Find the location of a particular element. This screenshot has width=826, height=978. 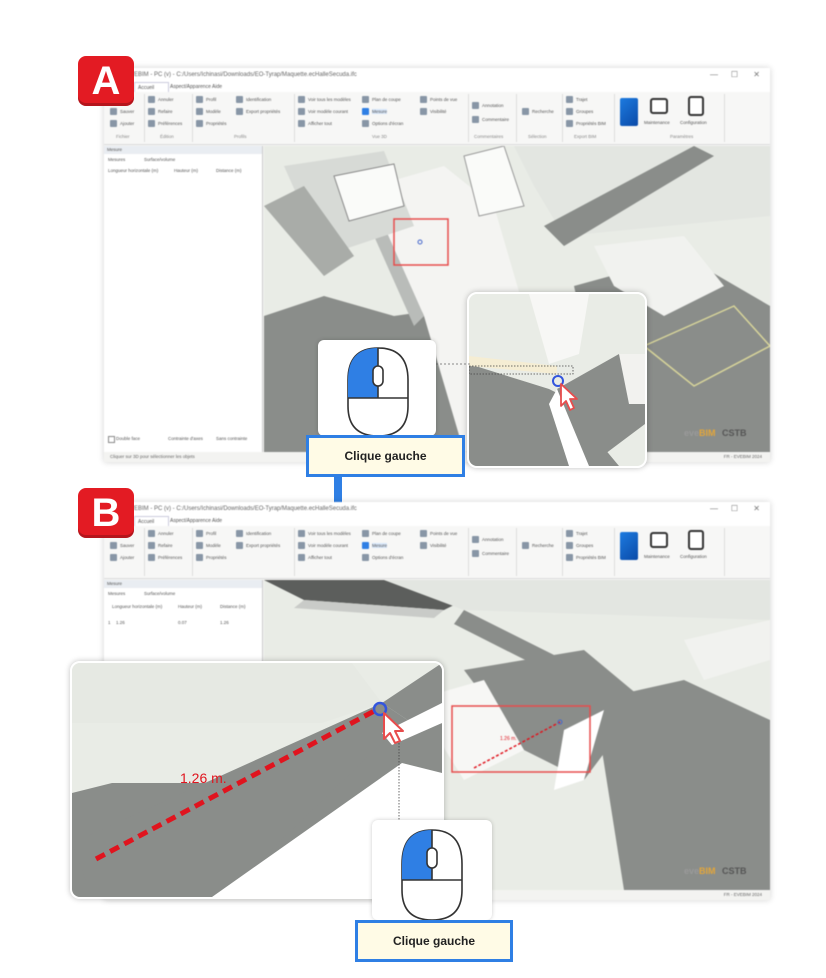

redo-icon is located at coordinates (151, 111).